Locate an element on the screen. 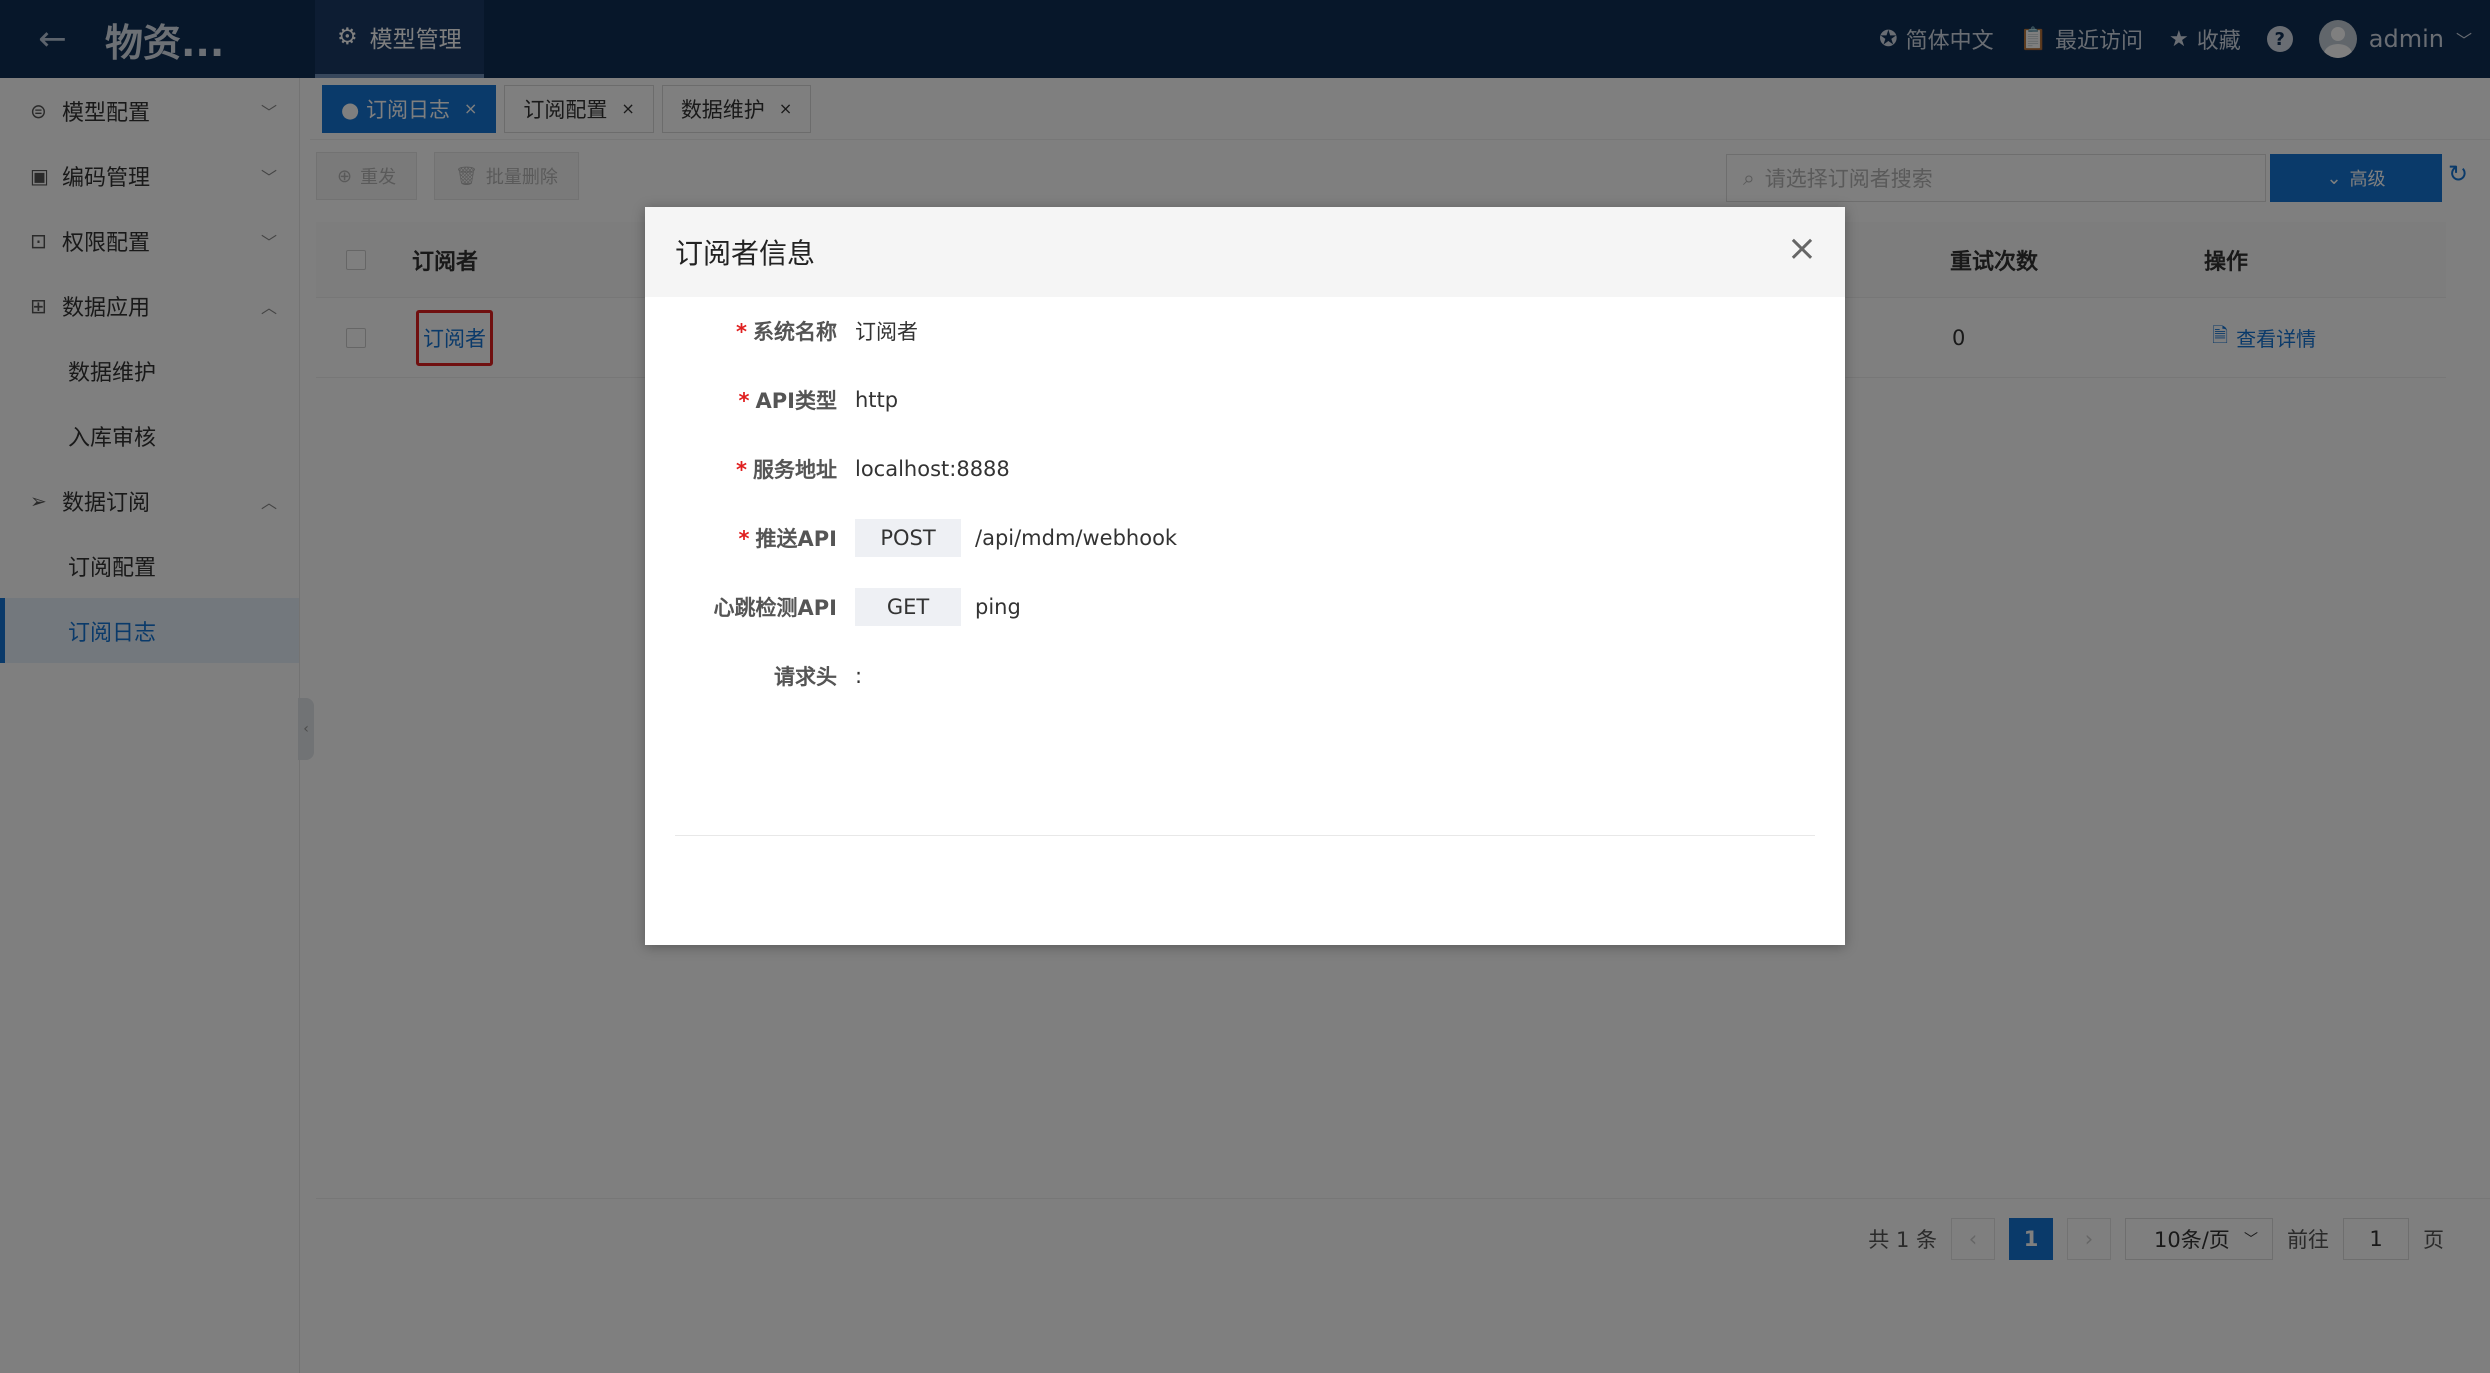 The height and width of the screenshot is (1373, 2490). http-method-badge: POST is located at coordinates (908, 538).